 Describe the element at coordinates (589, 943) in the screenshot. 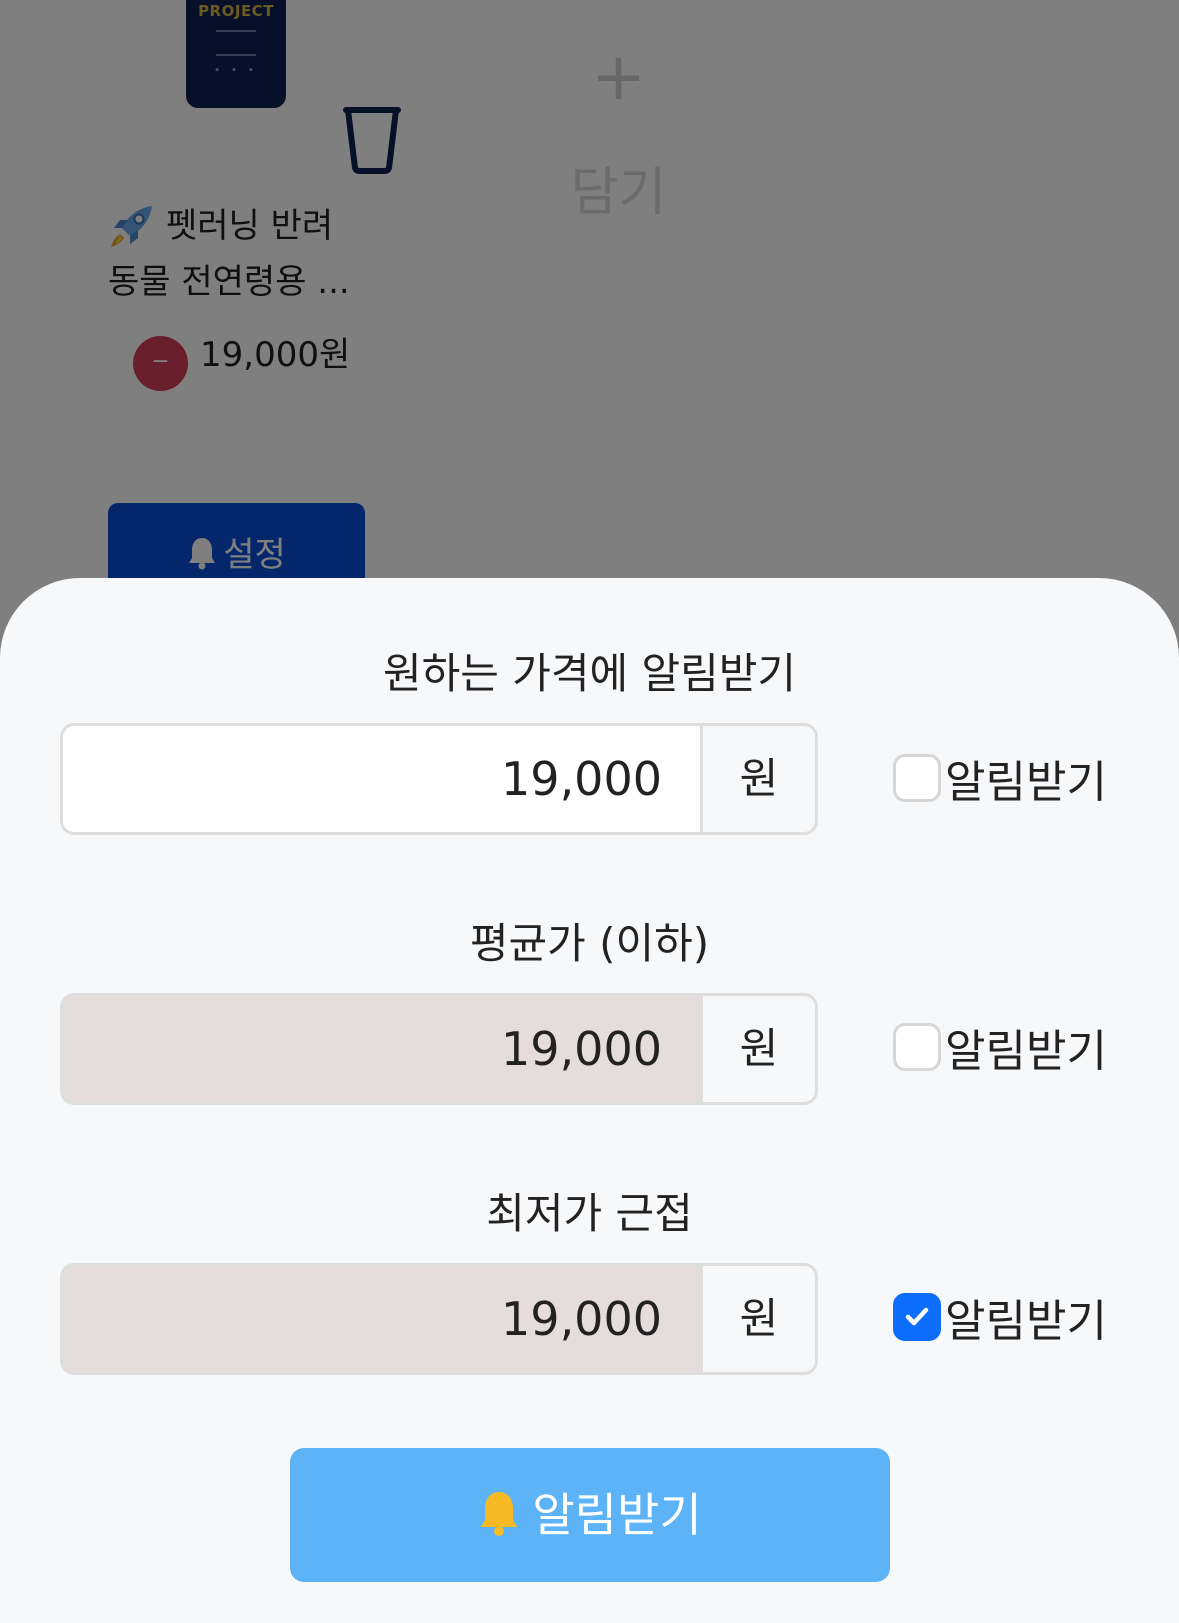

I see `section-title-average-price: 평균가 (이하)` at that location.